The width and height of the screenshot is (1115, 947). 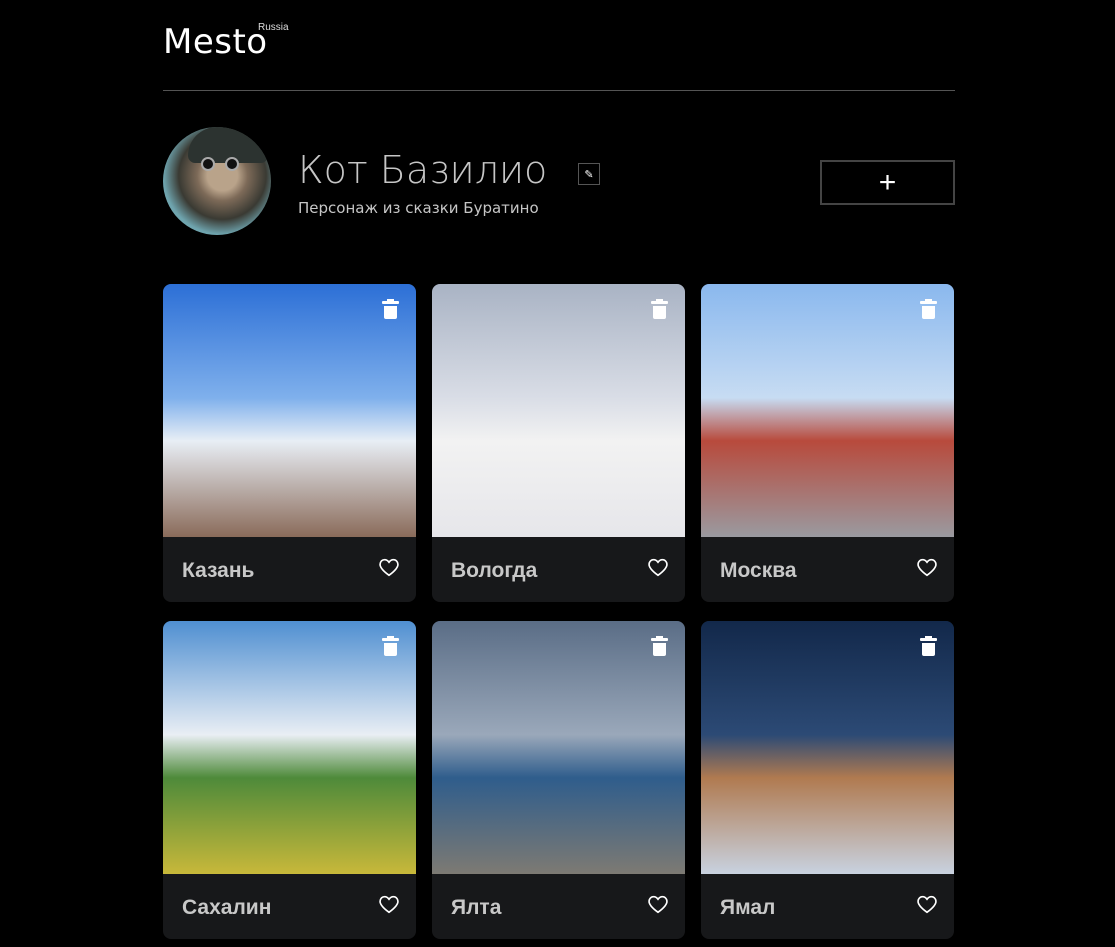 What do you see at coordinates (218, 570) in the screenshot?
I see `card-title: Казань` at bounding box center [218, 570].